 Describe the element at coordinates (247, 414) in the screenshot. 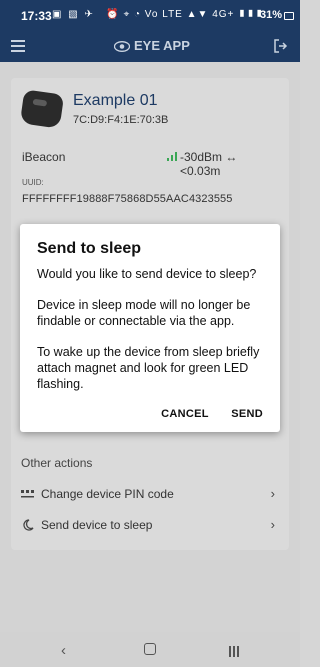

I see `send-button: SEND` at that location.